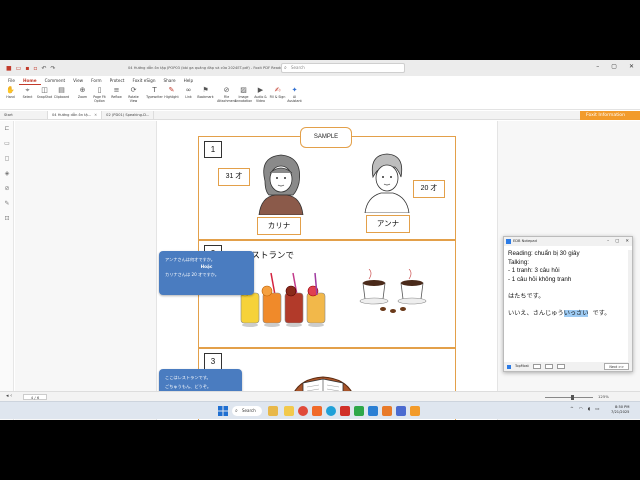 The width and height of the screenshot is (640, 480). Describe the element at coordinates (143, 81) in the screenshot. I see `menu-foxit-esign: Foxit eSign` at that location.